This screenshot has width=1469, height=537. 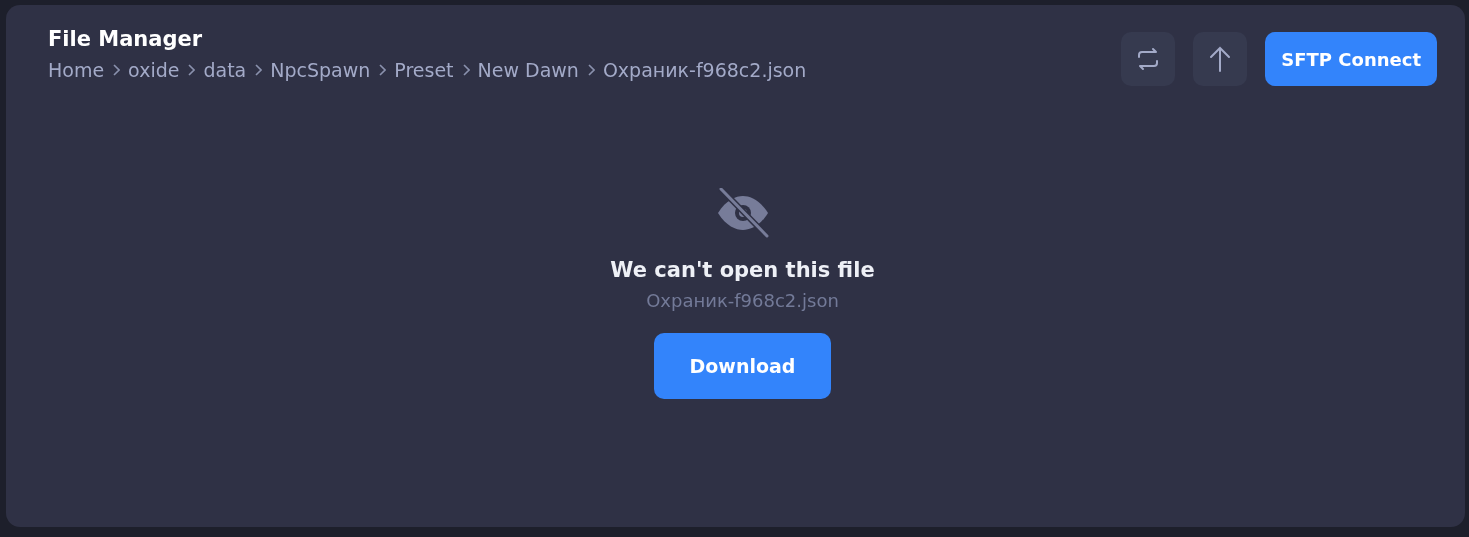 What do you see at coordinates (225, 70) in the screenshot?
I see `breadcrumb-link: data` at bounding box center [225, 70].